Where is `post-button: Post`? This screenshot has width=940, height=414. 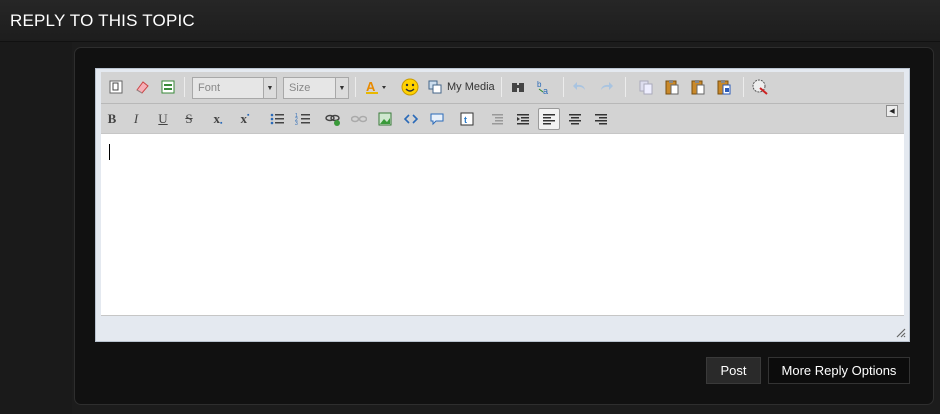
post-button: Post is located at coordinates (733, 370).